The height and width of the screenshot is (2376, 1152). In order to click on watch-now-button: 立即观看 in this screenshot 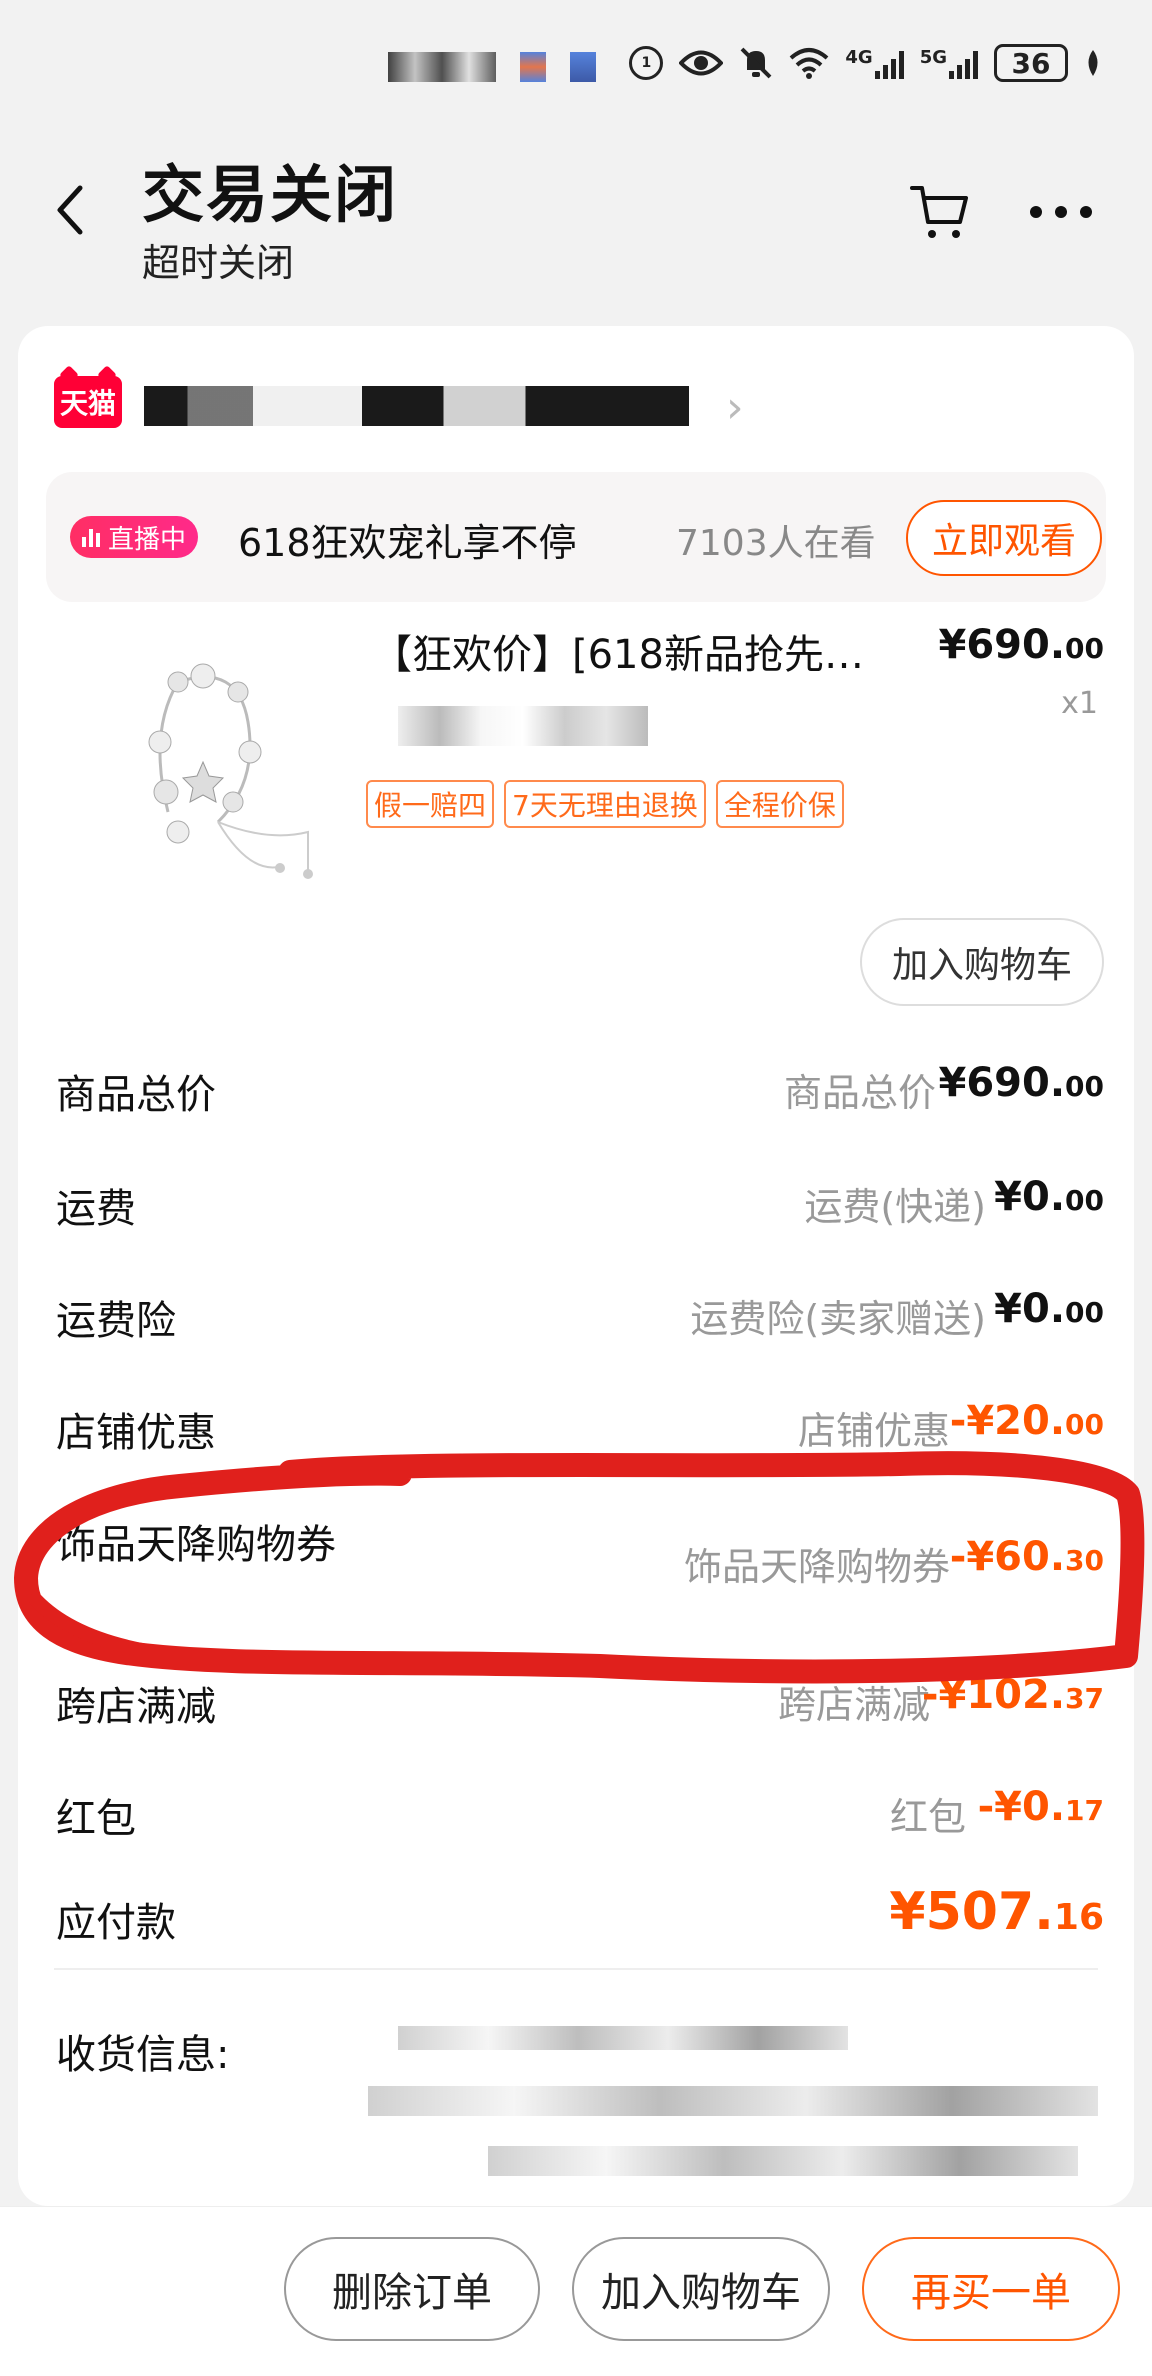, I will do `click(1004, 538)`.